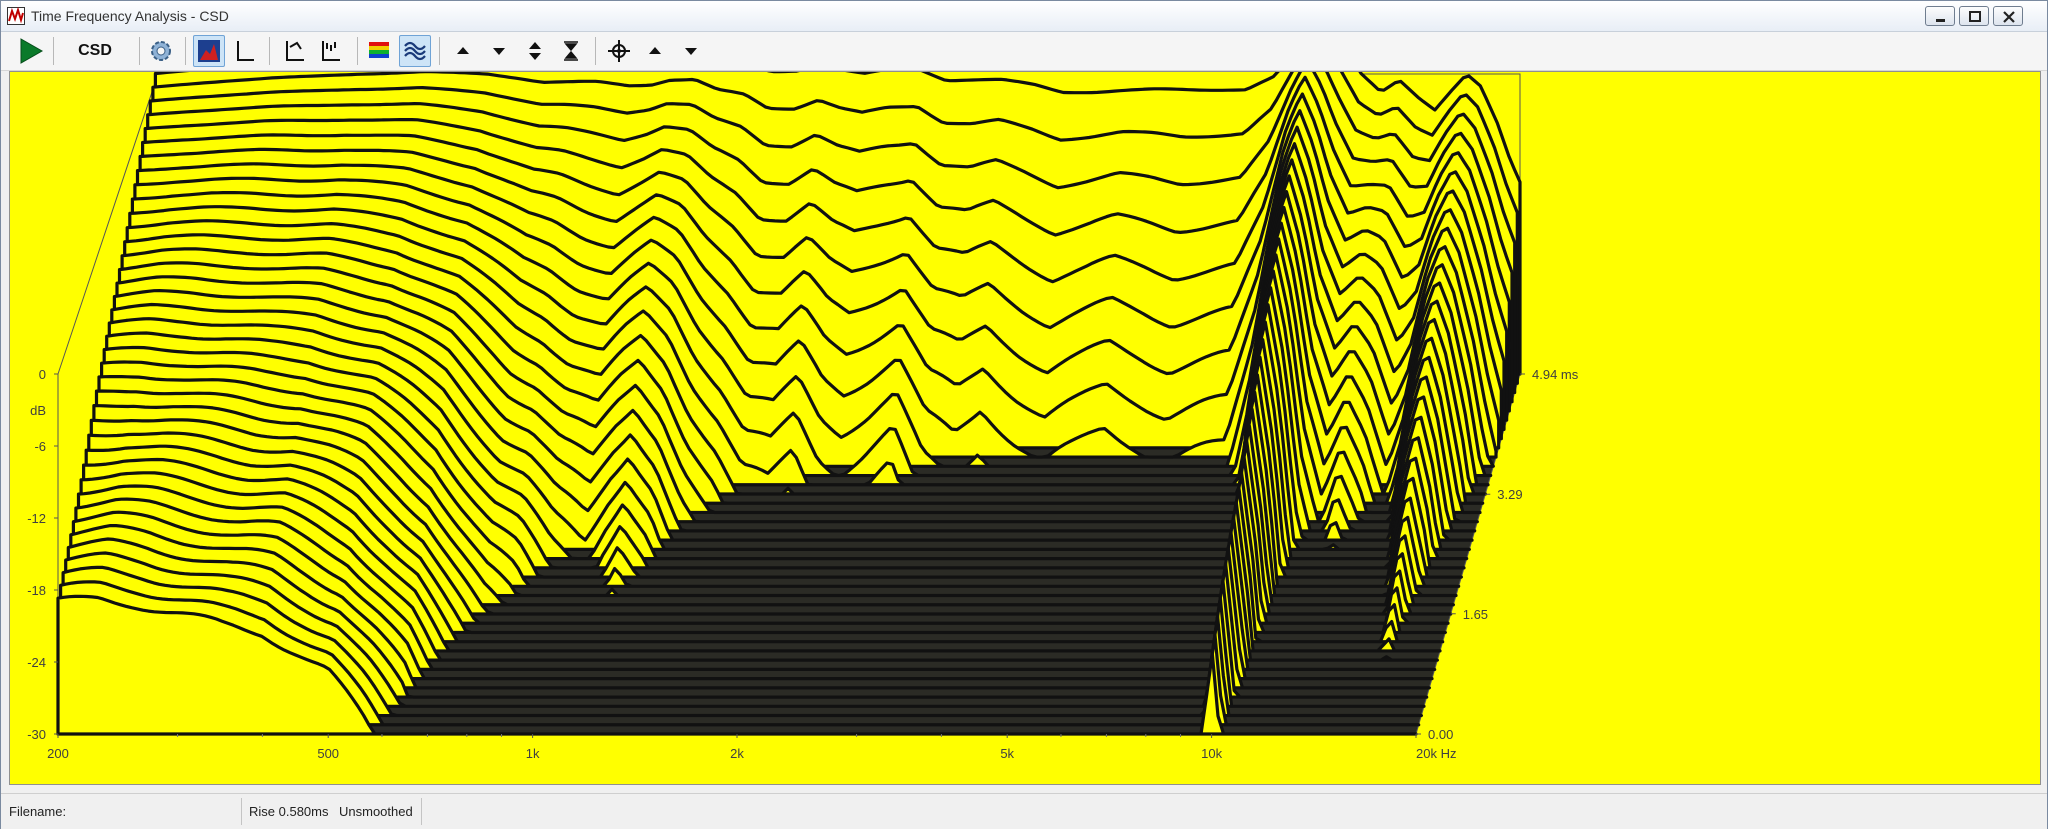  I want to click on filename-label: Filename:, so click(38, 811).